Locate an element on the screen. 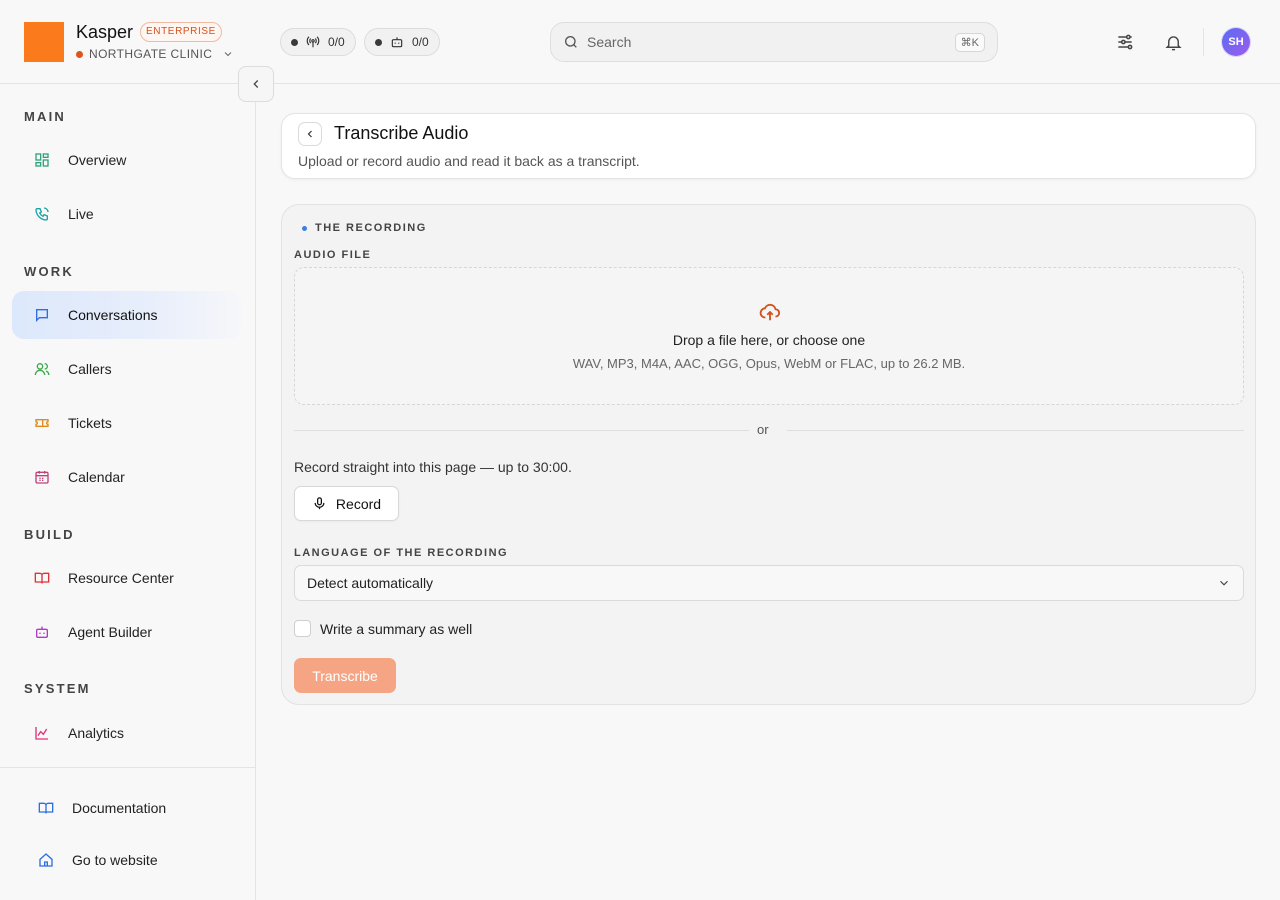 This screenshot has height=900, width=1280. broadcast-icon is located at coordinates (313, 42).